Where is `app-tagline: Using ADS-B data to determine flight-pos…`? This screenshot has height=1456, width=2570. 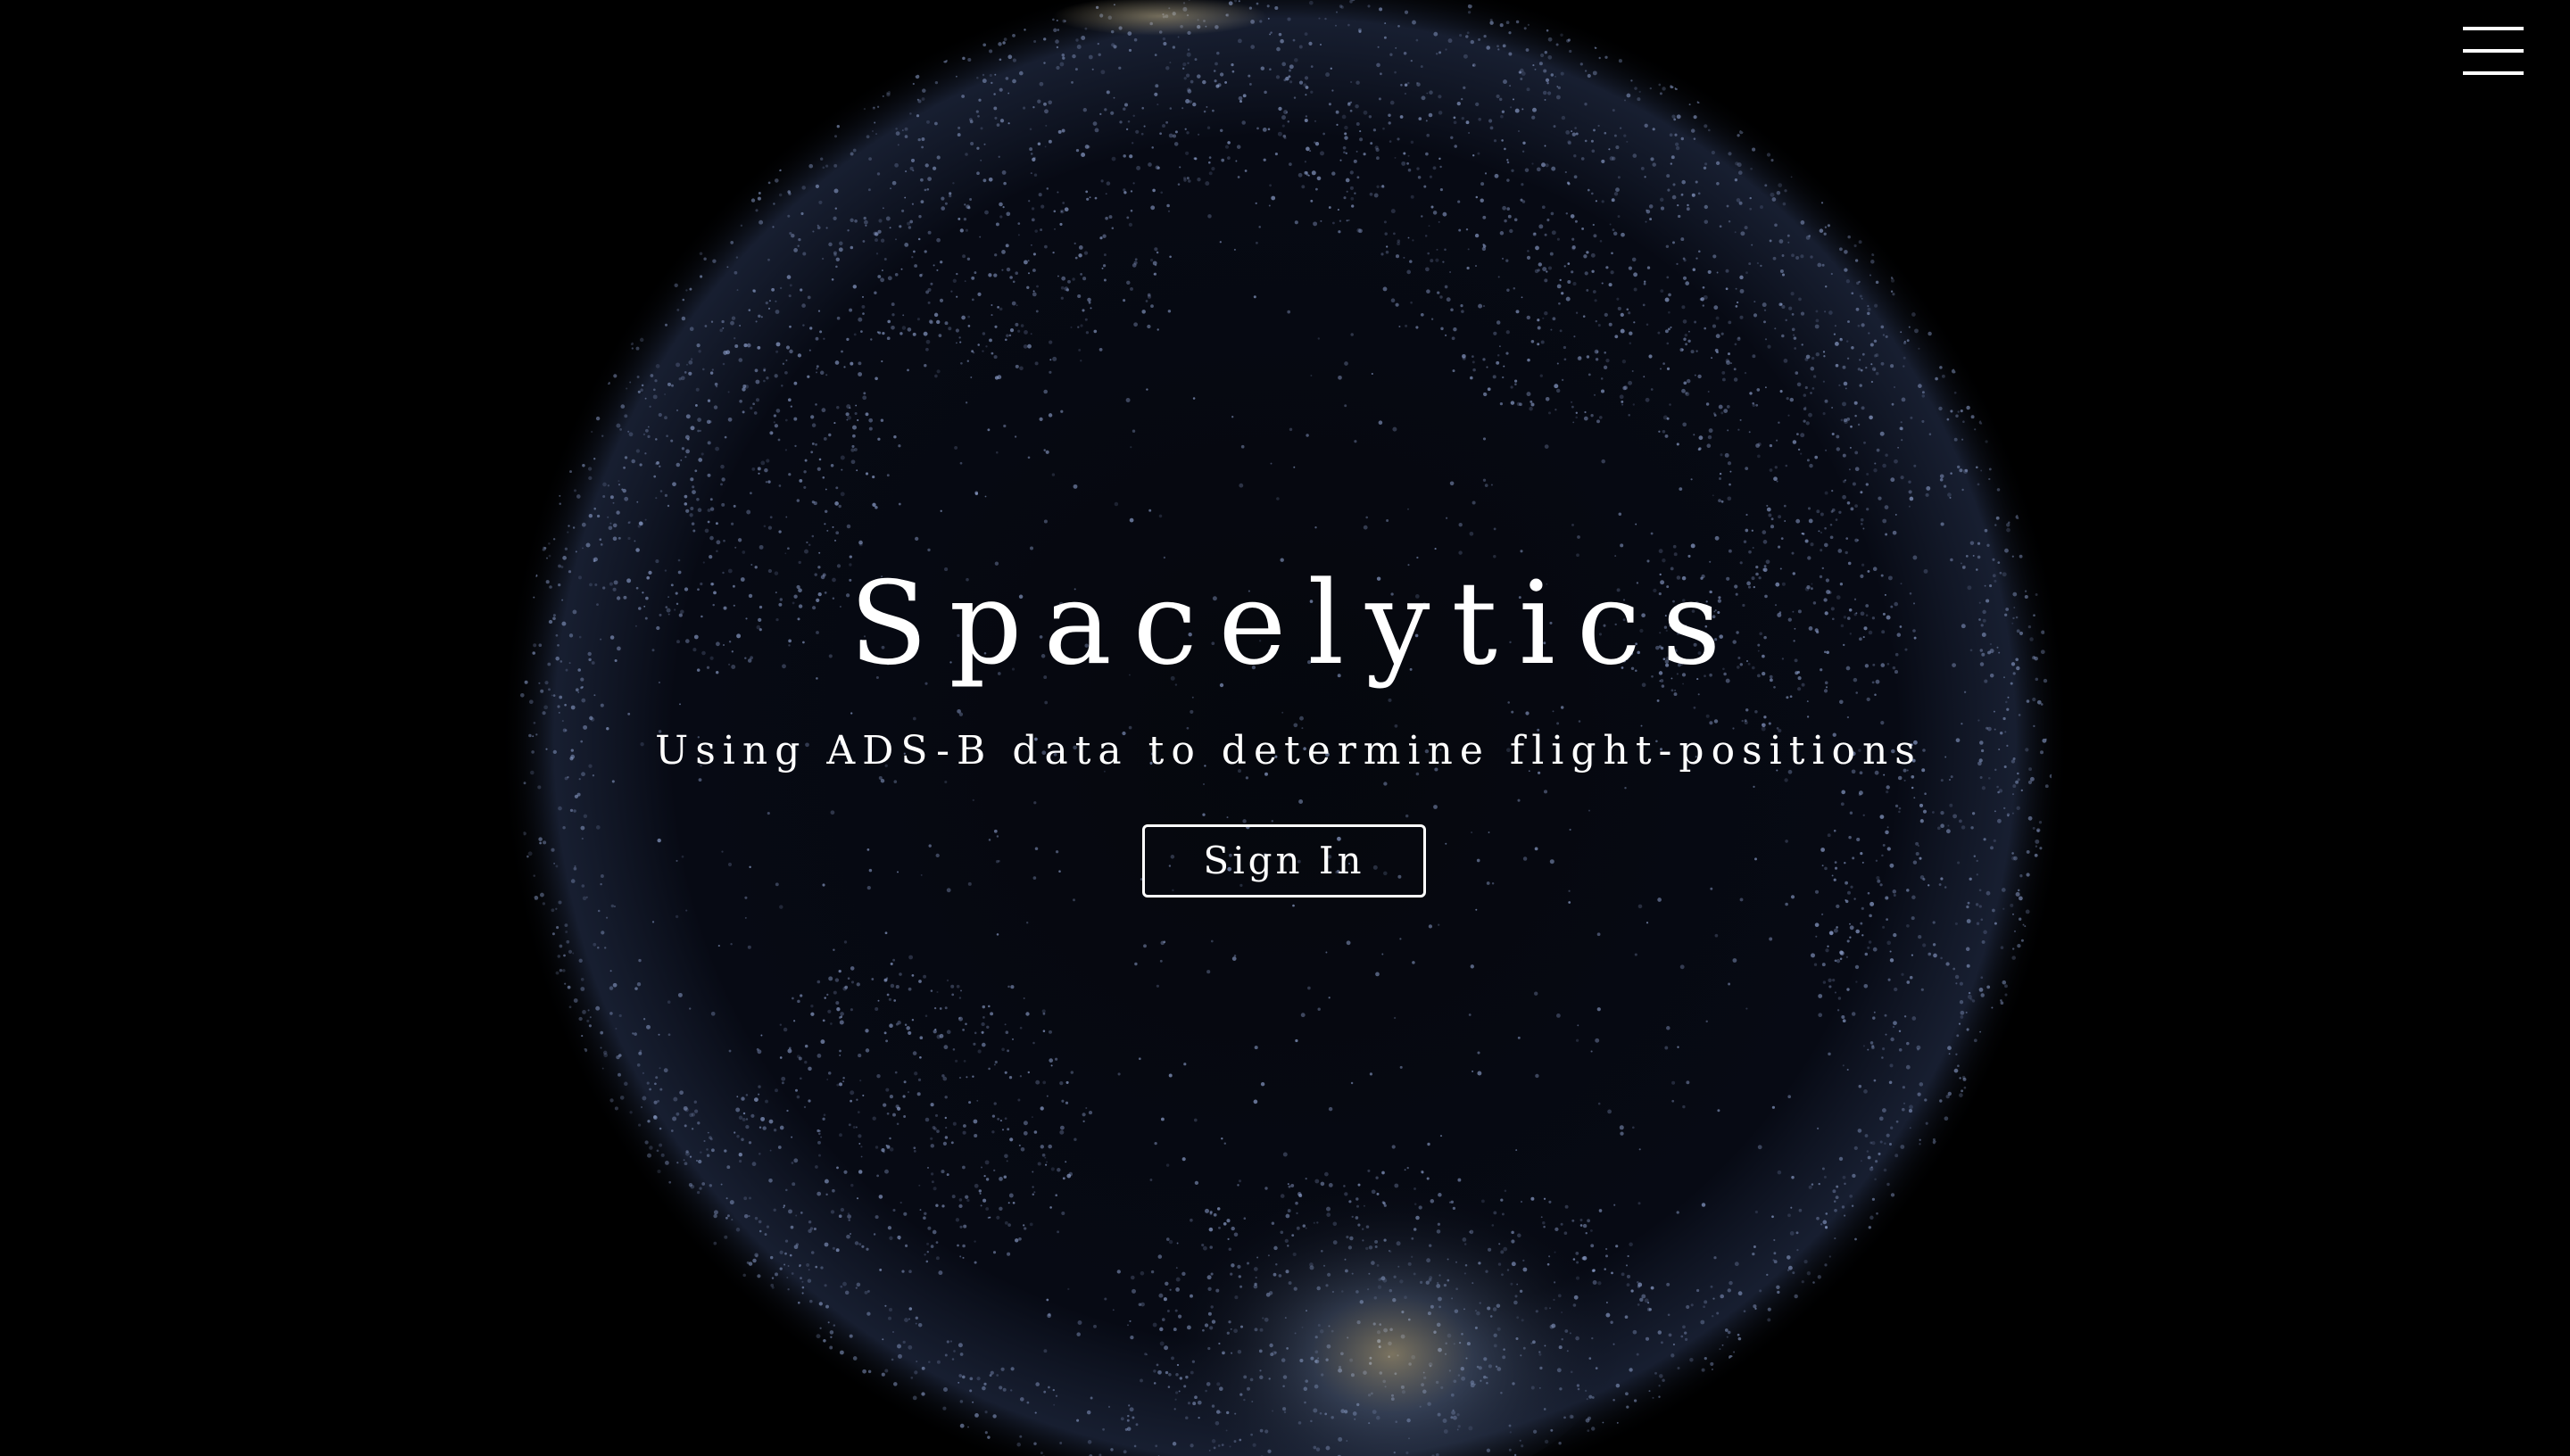
app-tagline: Using ADS-B data to determine flight-pos… is located at coordinates (1288, 751).